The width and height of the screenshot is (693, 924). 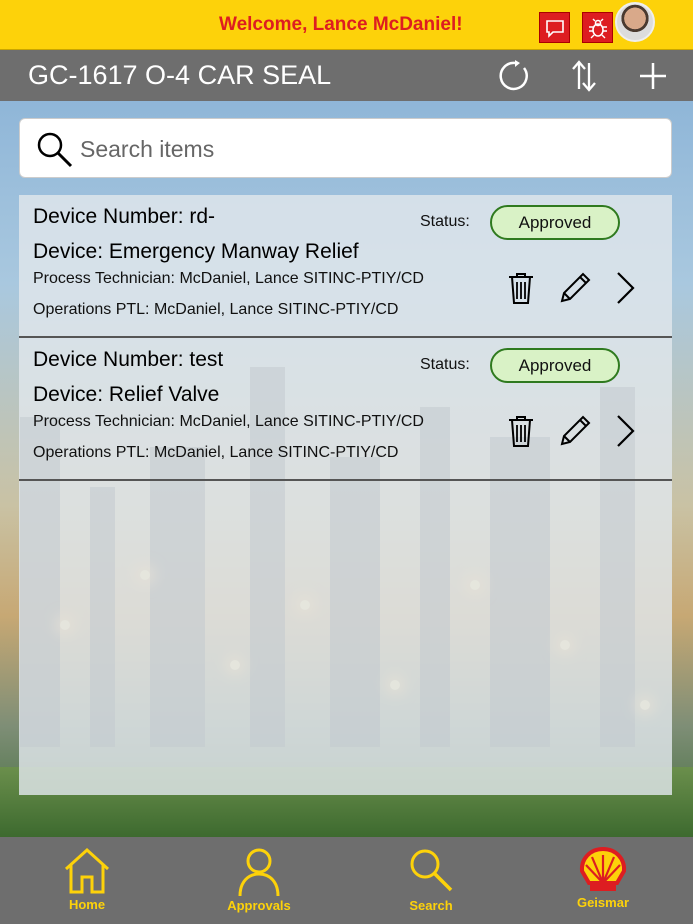 What do you see at coordinates (196, 251) in the screenshot?
I see `device-name: Device: Emergency Manway Relief` at bounding box center [196, 251].